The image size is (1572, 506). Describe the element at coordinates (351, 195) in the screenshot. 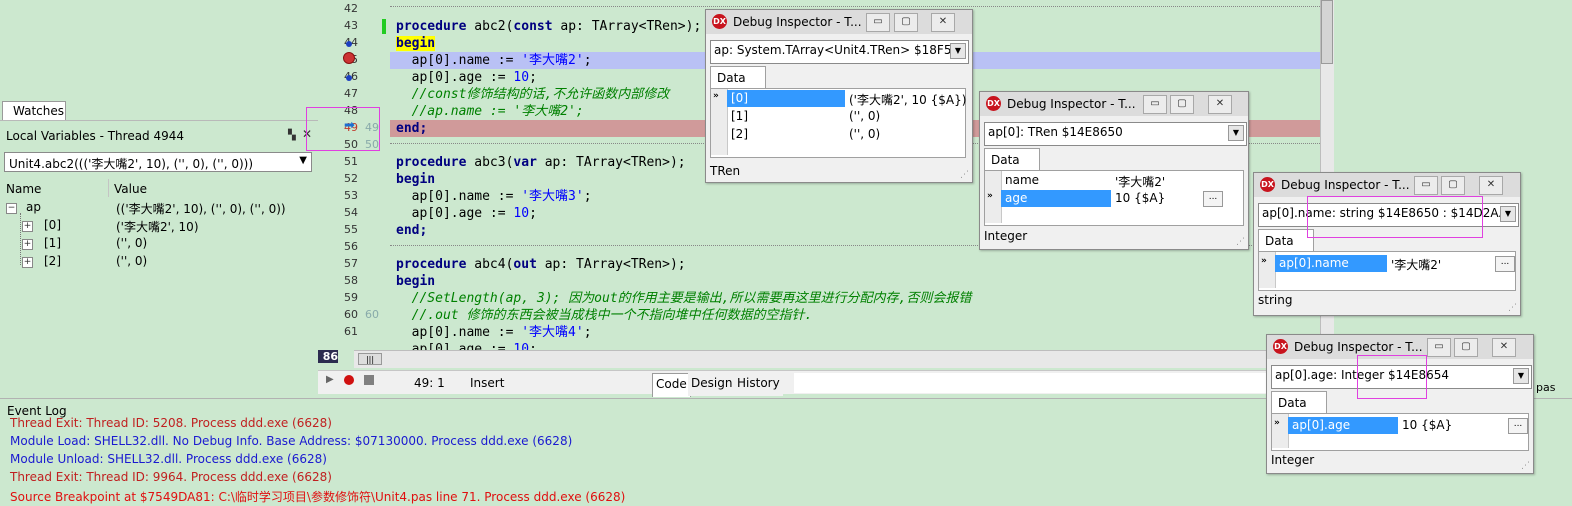

I see `line-number: 53` at that location.